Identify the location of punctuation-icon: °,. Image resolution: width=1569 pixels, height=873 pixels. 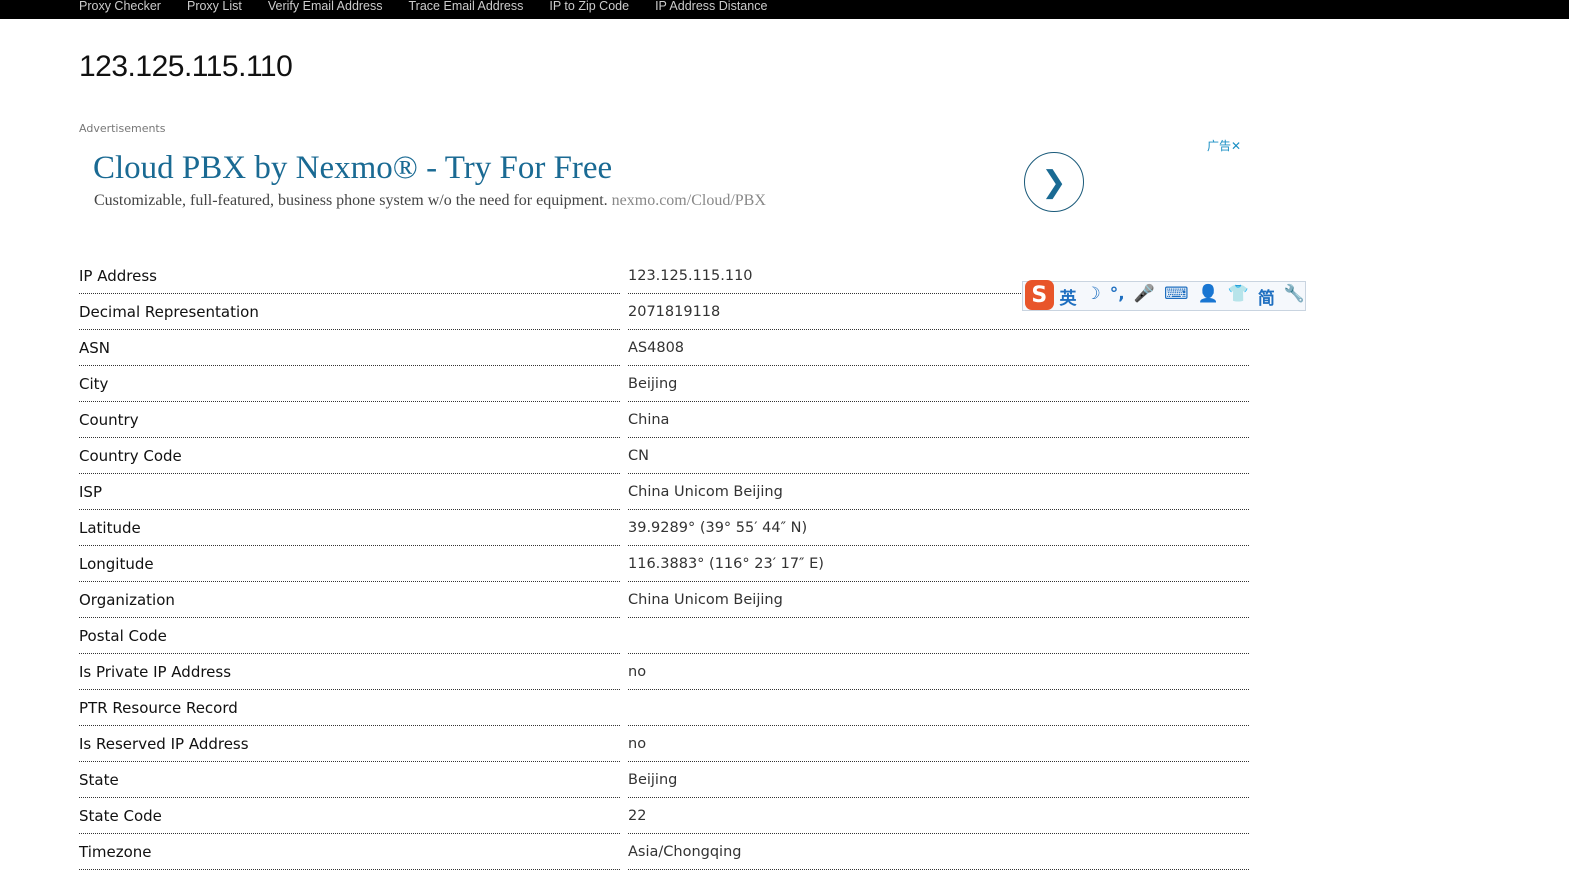
(1117, 296).